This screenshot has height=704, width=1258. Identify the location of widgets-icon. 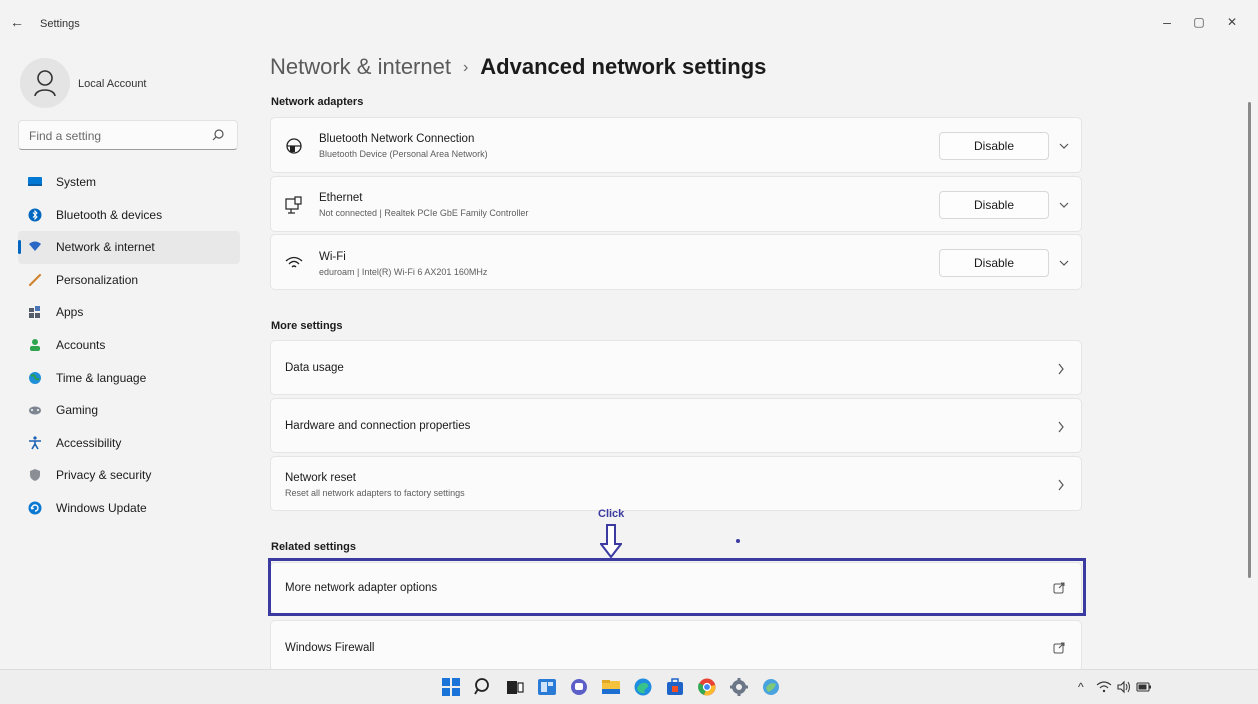
(547, 687).